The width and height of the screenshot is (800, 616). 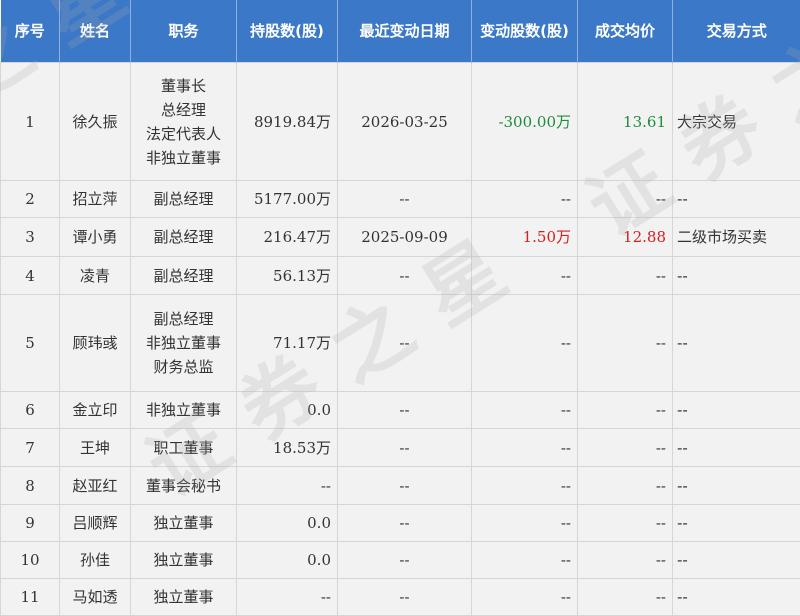 What do you see at coordinates (287, 276) in the screenshot?
I see `cell-holding: 56.13万` at bounding box center [287, 276].